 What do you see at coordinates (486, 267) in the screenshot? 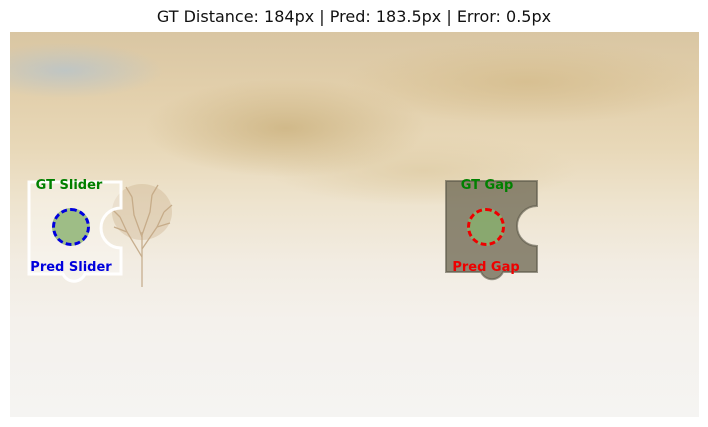
I see `pred-gap-label: Pred Gap` at bounding box center [486, 267].